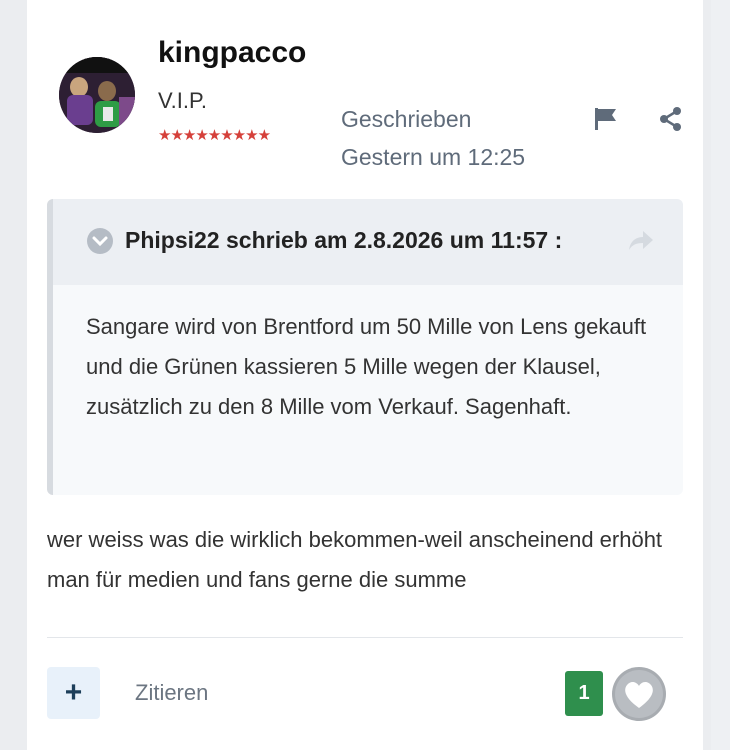 This screenshot has width=730, height=750. Describe the element at coordinates (639, 694) in the screenshot. I see `heart-icon` at that location.